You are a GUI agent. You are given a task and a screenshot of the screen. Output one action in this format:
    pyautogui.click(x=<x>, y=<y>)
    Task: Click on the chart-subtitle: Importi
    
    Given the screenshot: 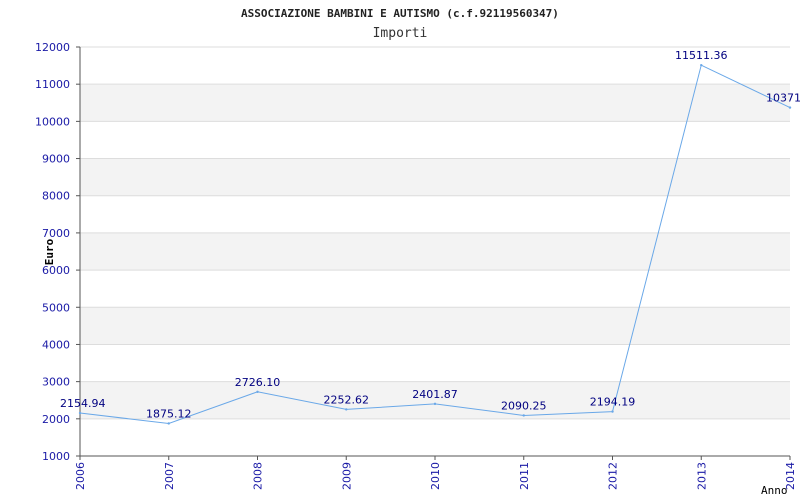 What is the action you would take?
    pyautogui.click(x=400, y=33)
    